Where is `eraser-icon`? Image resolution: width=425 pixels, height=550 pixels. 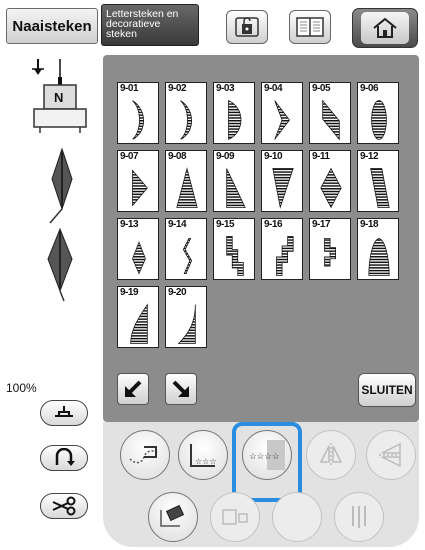
eraser-icon is located at coordinates (172, 515).